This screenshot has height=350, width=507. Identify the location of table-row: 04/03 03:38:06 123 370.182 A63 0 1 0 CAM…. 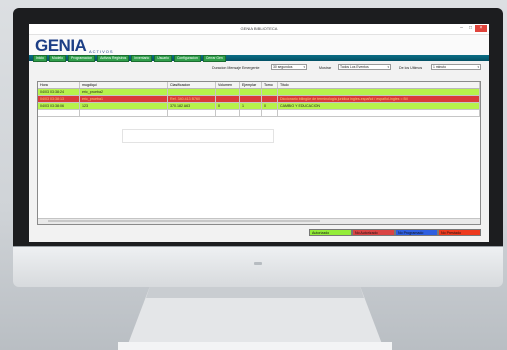
(259, 106).